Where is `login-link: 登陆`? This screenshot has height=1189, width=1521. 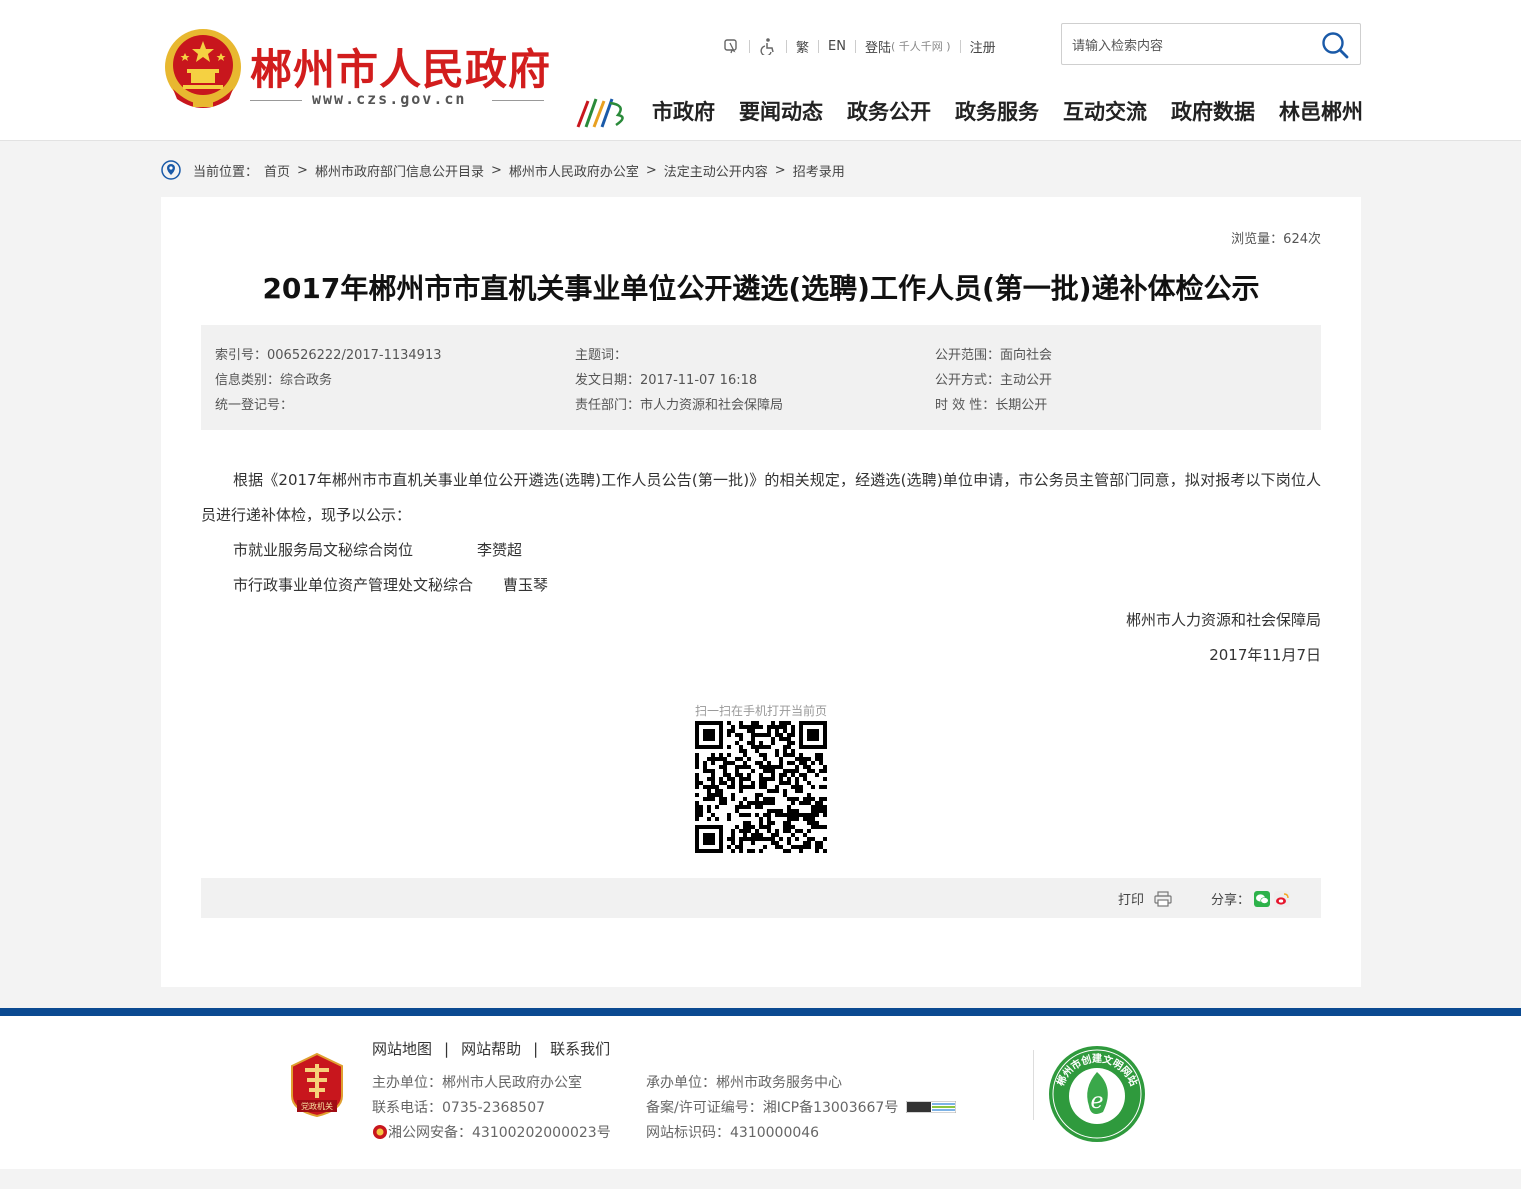 login-link: 登陆 is located at coordinates (878, 46).